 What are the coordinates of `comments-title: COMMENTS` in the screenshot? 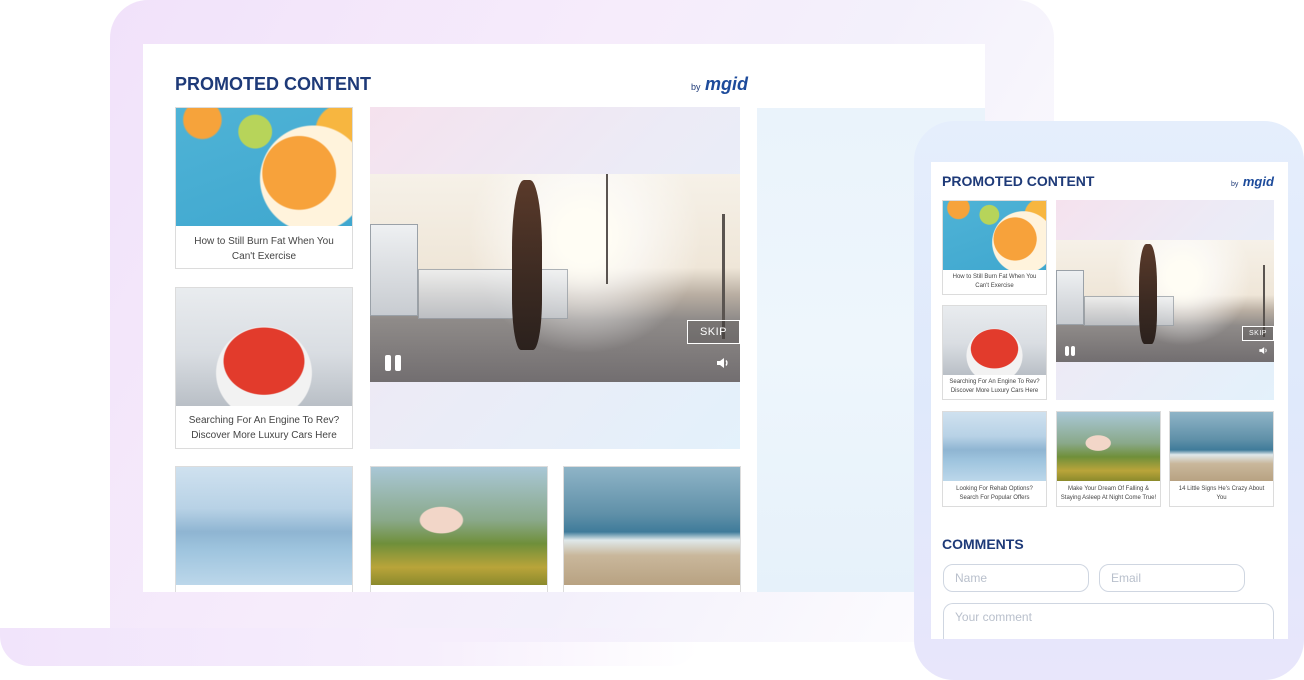 It's located at (983, 544).